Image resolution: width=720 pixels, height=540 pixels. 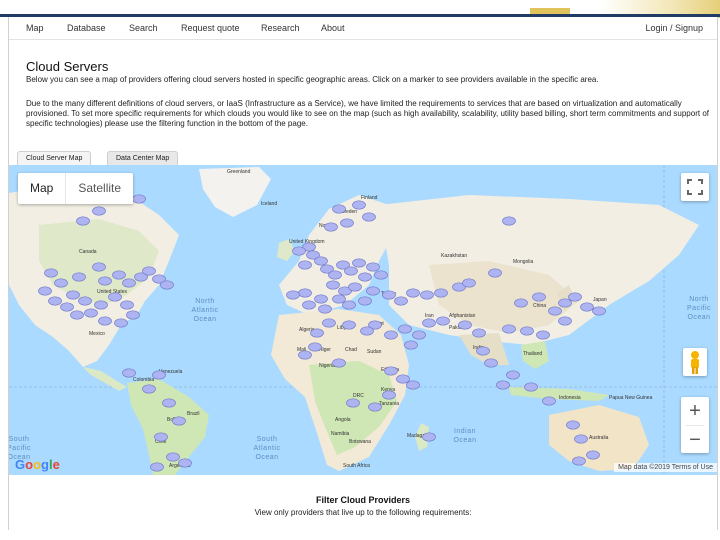 I want to click on map-type-map: Map, so click(x=41, y=188).